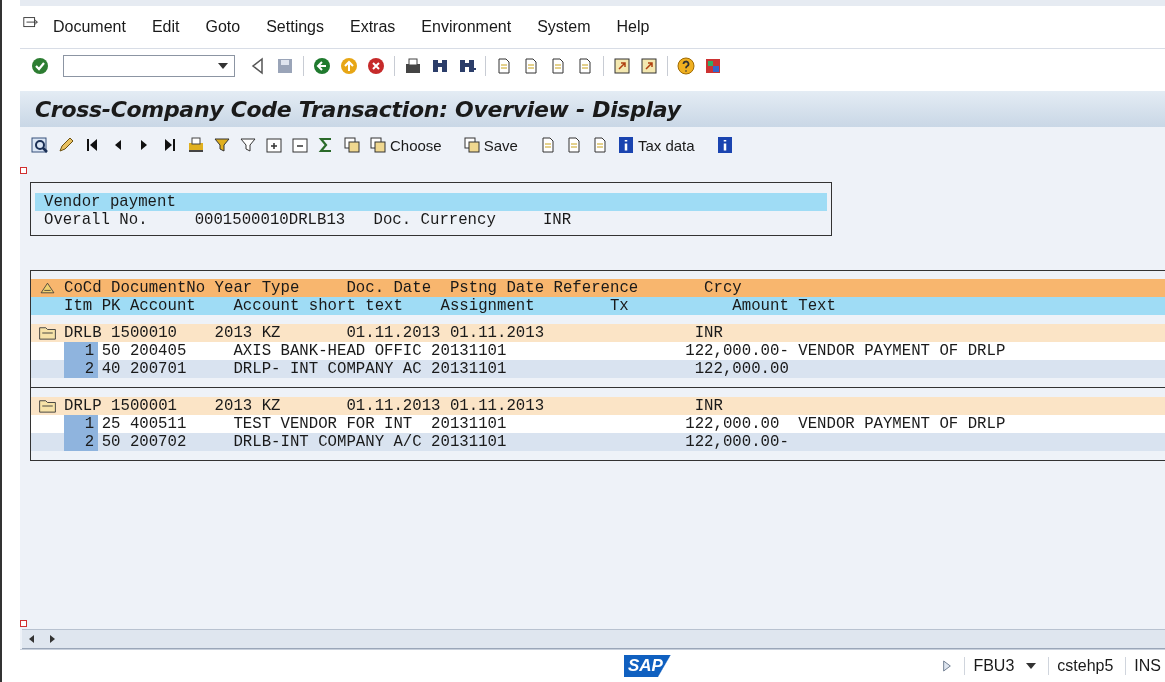 This screenshot has width=1165, height=682. Describe the element at coordinates (1081, 666) in the screenshot. I see `system-name: cstehp5` at that location.